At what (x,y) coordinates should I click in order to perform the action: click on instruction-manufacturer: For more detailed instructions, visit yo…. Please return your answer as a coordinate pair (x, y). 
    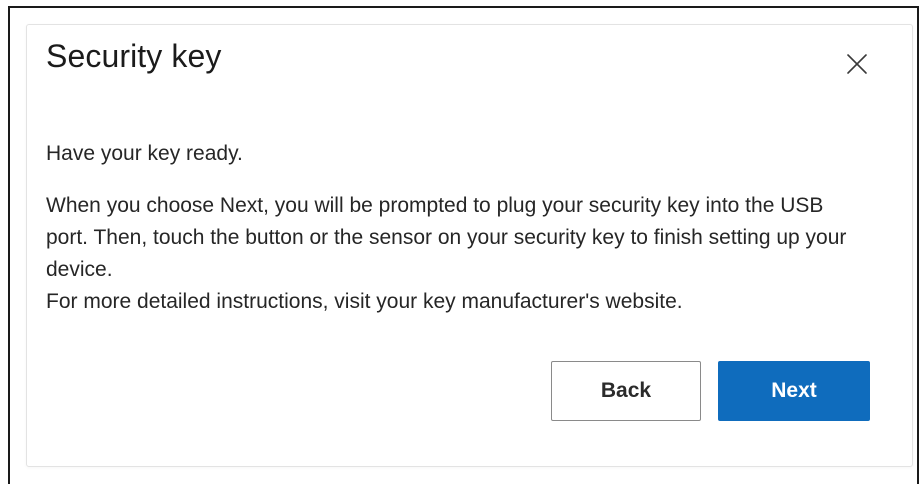
    Looking at the image, I should click on (364, 301).